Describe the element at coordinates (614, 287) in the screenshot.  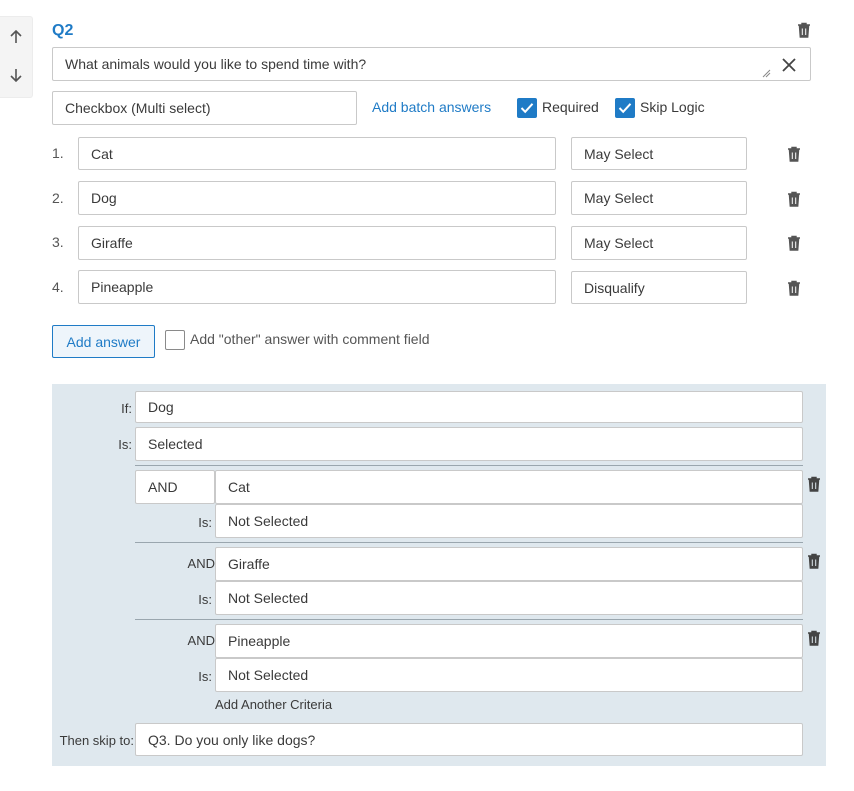
I see `answer-action-value: Disqualify` at that location.